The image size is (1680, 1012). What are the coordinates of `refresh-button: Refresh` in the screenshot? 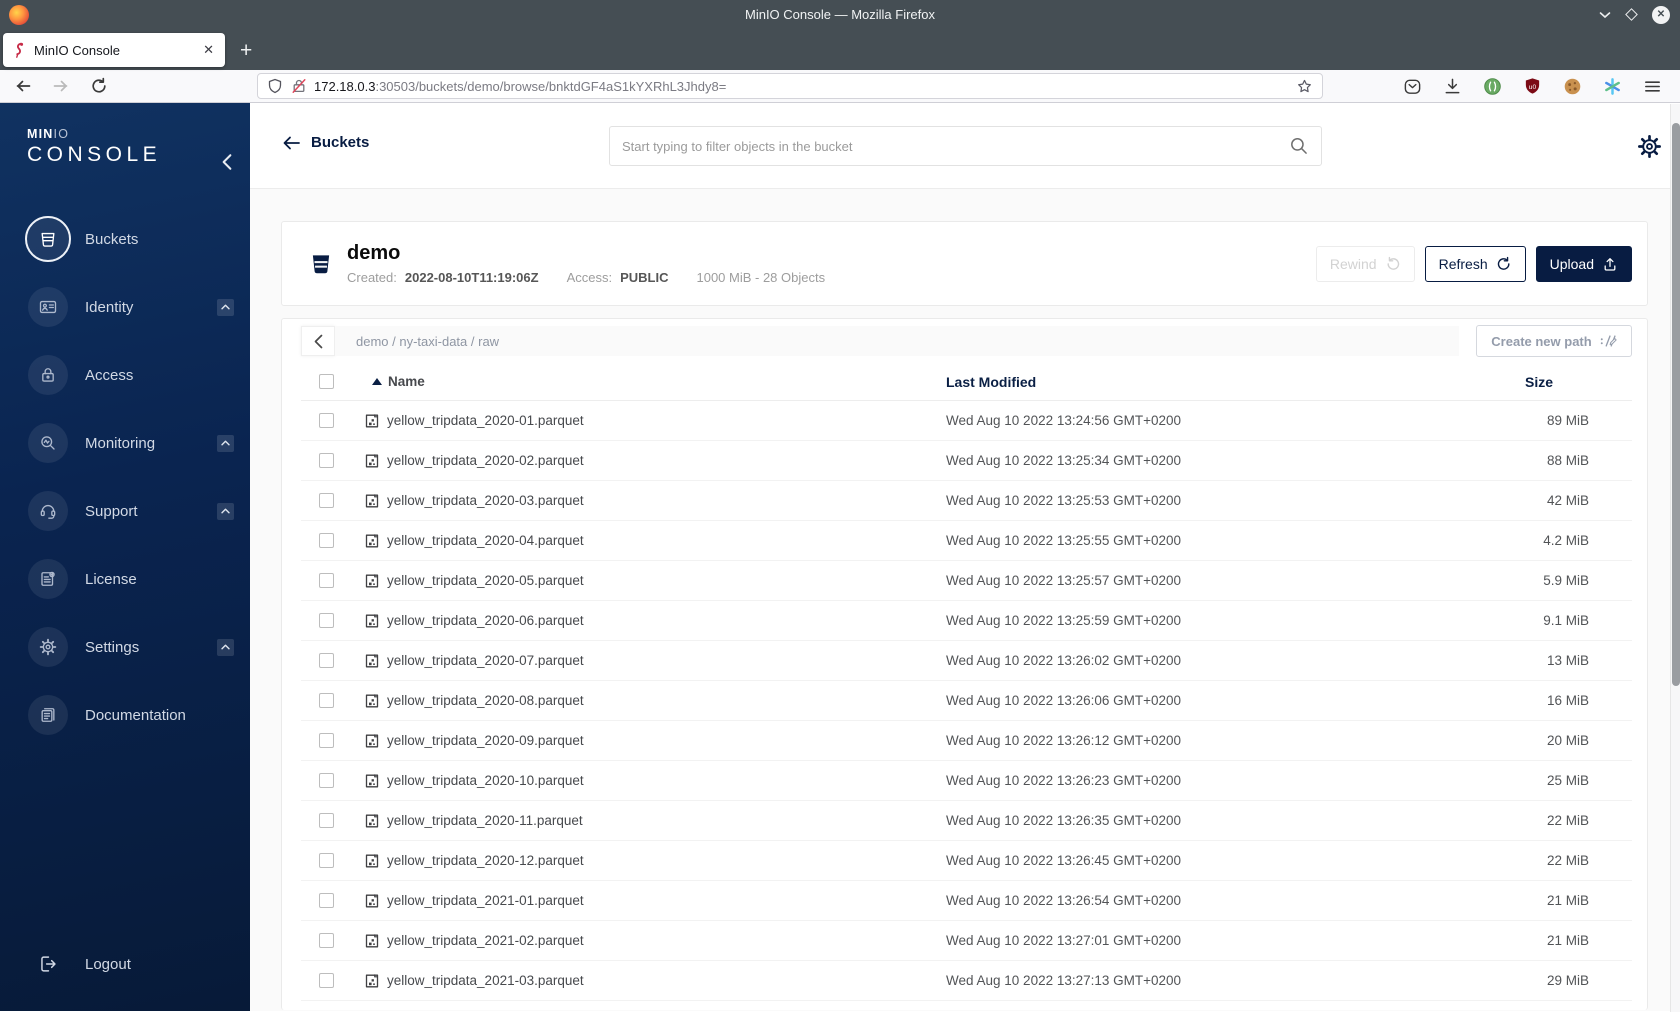 It's located at (1475, 263).